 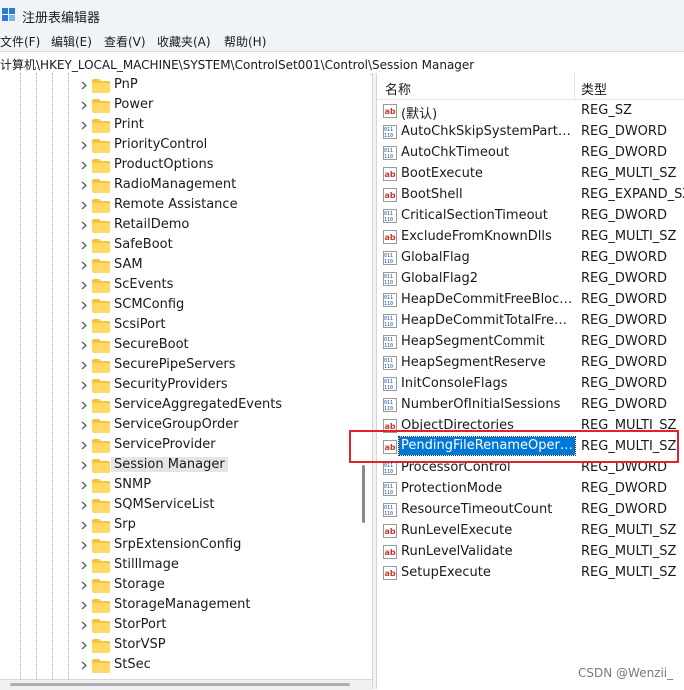 What do you see at coordinates (218, 625) in the screenshot?
I see `tree-item: StorPort` at bounding box center [218, 625].